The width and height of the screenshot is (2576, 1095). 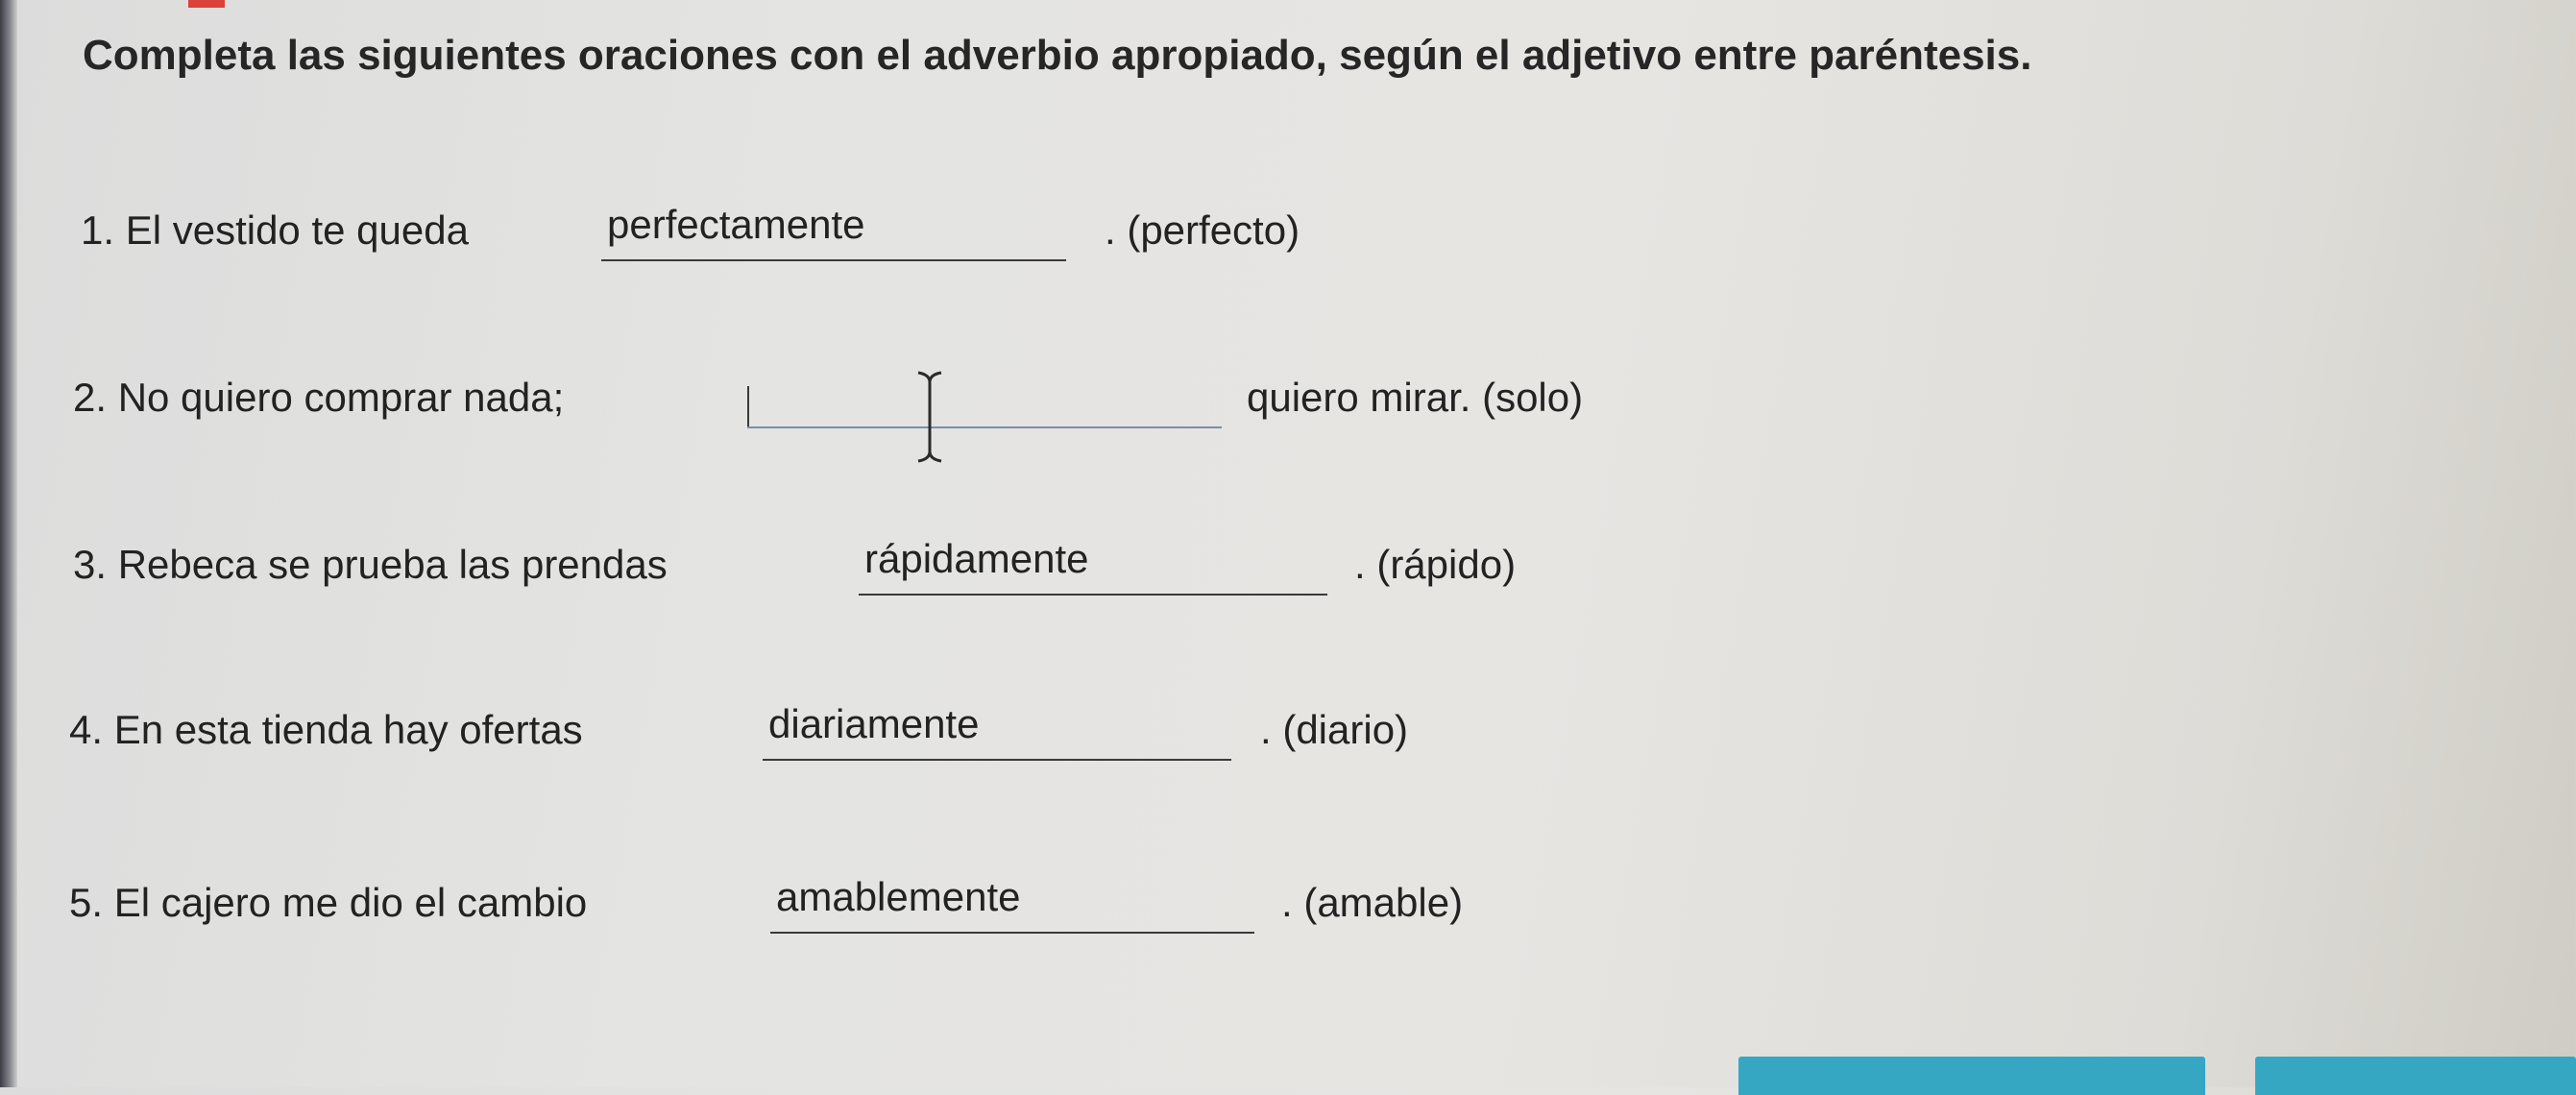 I want to click on item-5-hint: . (amable), so click(x=1372, y=902).